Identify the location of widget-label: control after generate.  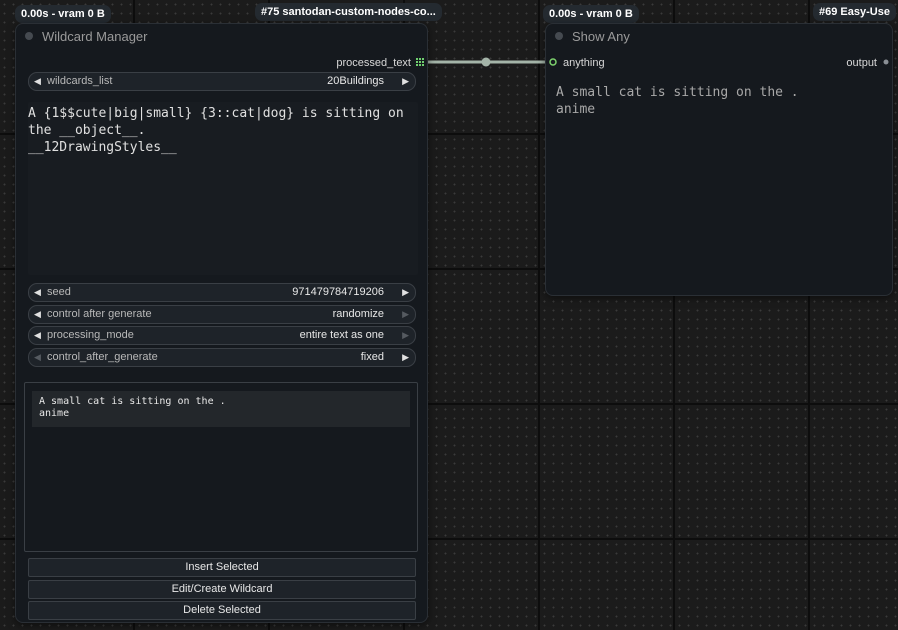
(99, 314).